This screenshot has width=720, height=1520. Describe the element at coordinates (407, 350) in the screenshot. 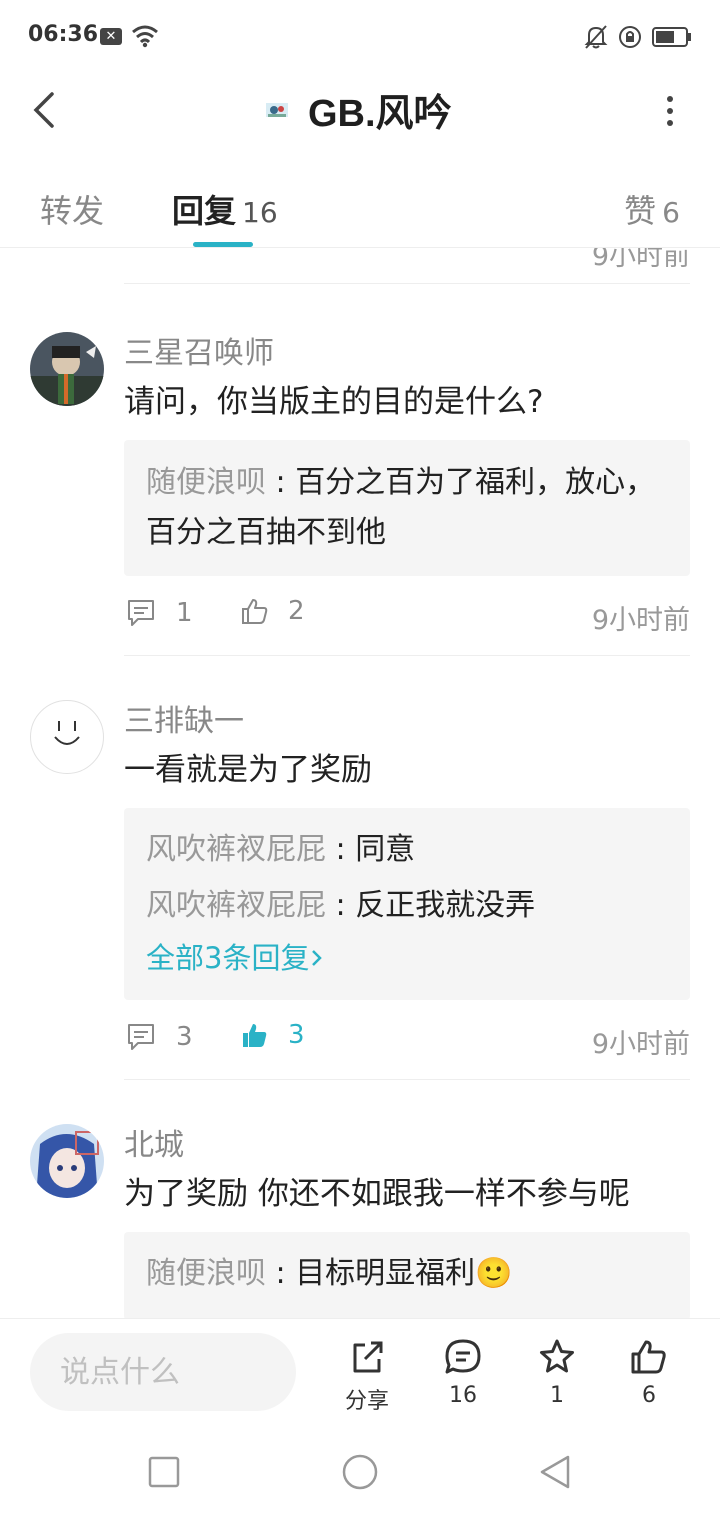

I see `comment-username: 三星召唤师` at that location.